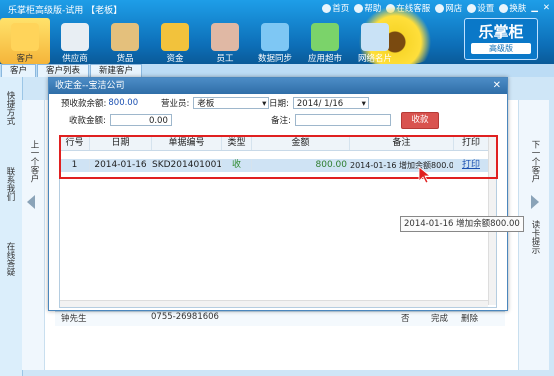 The height and width of the screenshot is (376, 554). I want to click on remark-field: 备注:, so click(331, 120).